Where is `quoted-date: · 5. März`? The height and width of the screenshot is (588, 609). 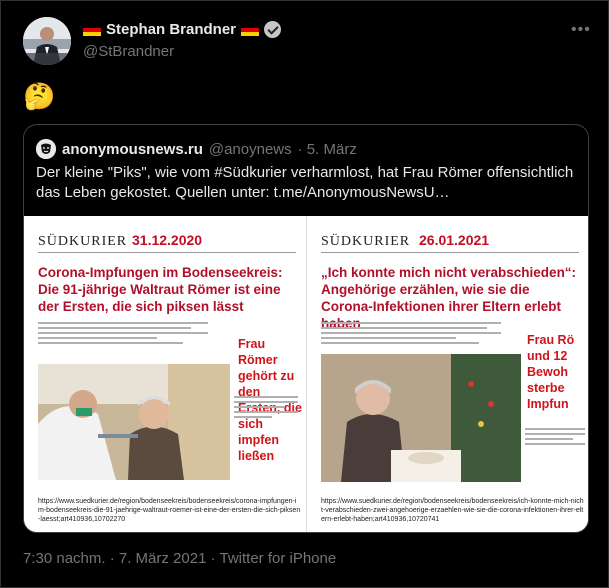
quoted-date: · 5. März is located at coordinates (327, 149).